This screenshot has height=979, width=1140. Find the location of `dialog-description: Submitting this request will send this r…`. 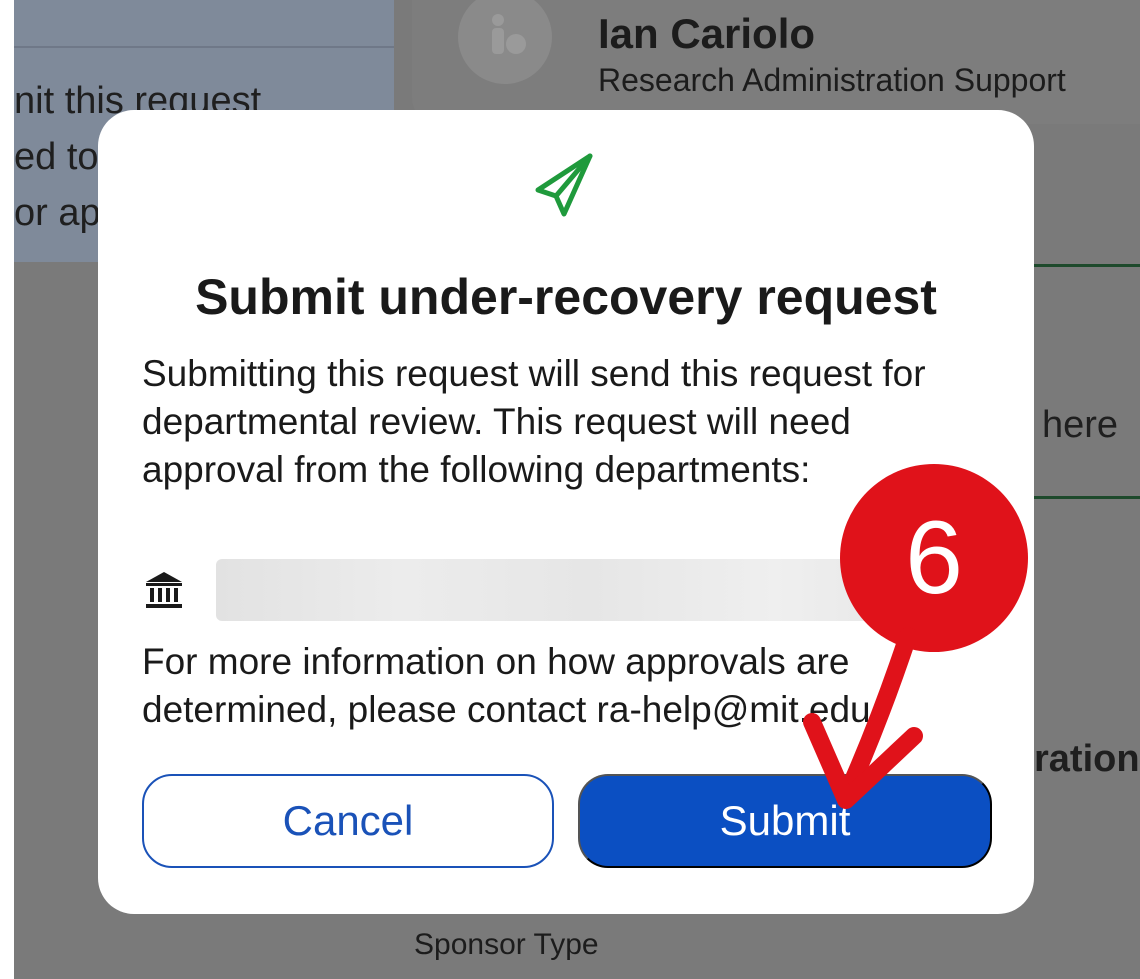

dialog-description: Submitting this request will send this r… is located at coordinates (534, 421).